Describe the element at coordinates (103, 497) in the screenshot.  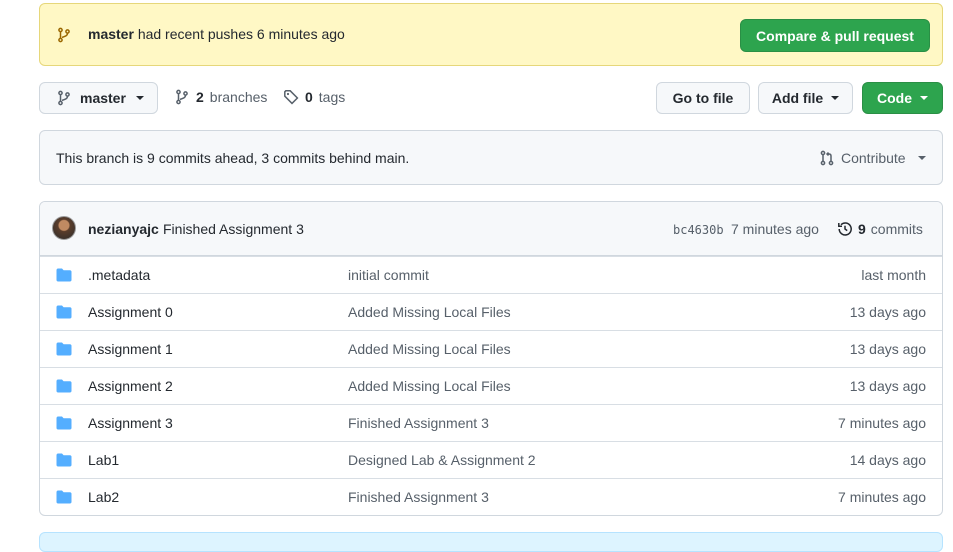
I see `file-name: Lab2` at that location.